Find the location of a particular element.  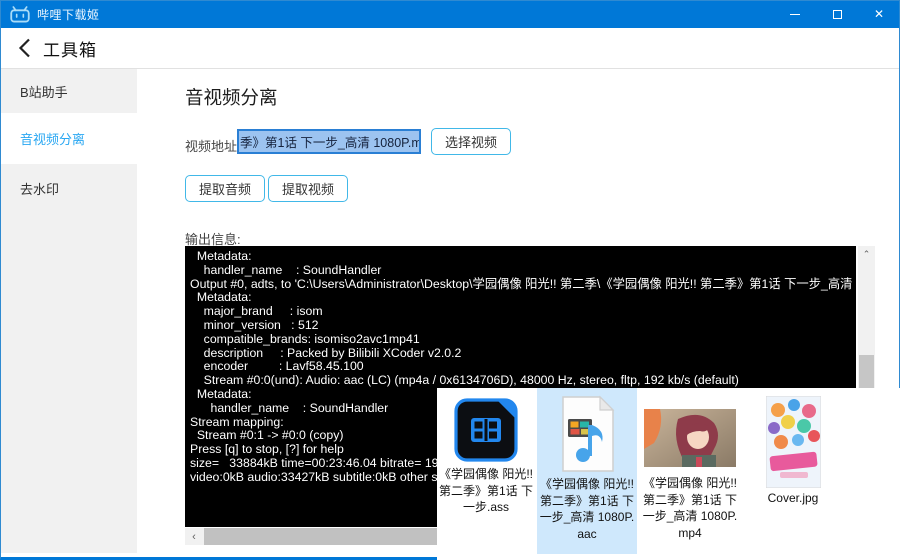

file-item-ass: 《学园偶像 阳光!! 第二季》第1话 下一步.ass is located at coordinates (486, 471).